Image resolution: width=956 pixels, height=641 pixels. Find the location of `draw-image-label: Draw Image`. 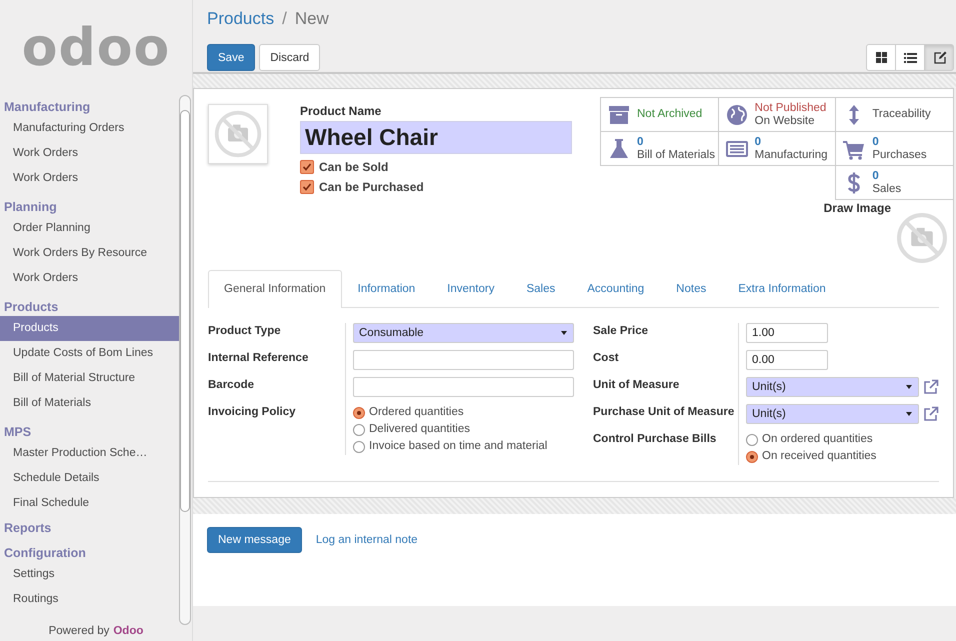

draw-image-label: Draw Image is located at coordinates (857, 209).